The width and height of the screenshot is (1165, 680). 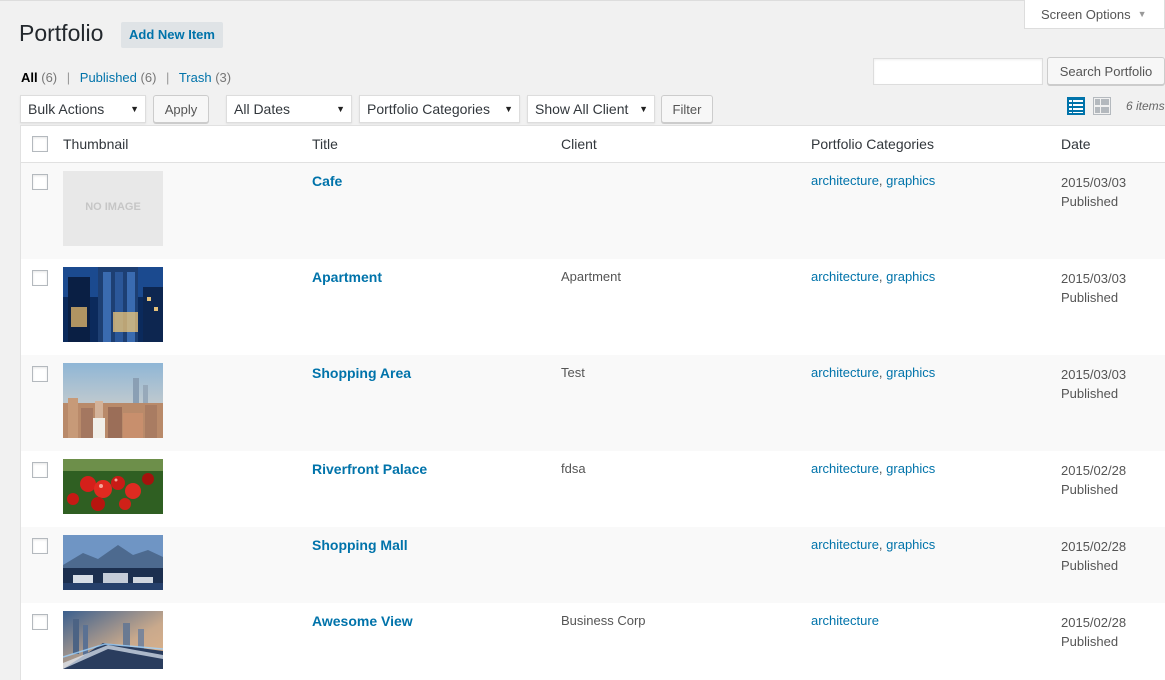 I want to click on client-select: Show All Client ▼, so click(x=591, y=109).